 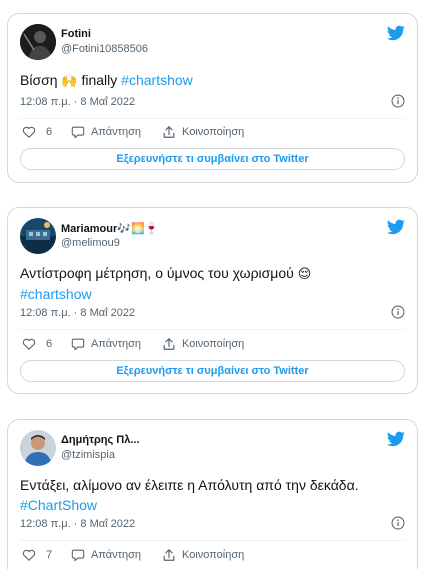 What do you see at coordinates (41, 80) in the screenshot?
I see `tweet-text-part: Βίσση` at bounding box center [41, 80].